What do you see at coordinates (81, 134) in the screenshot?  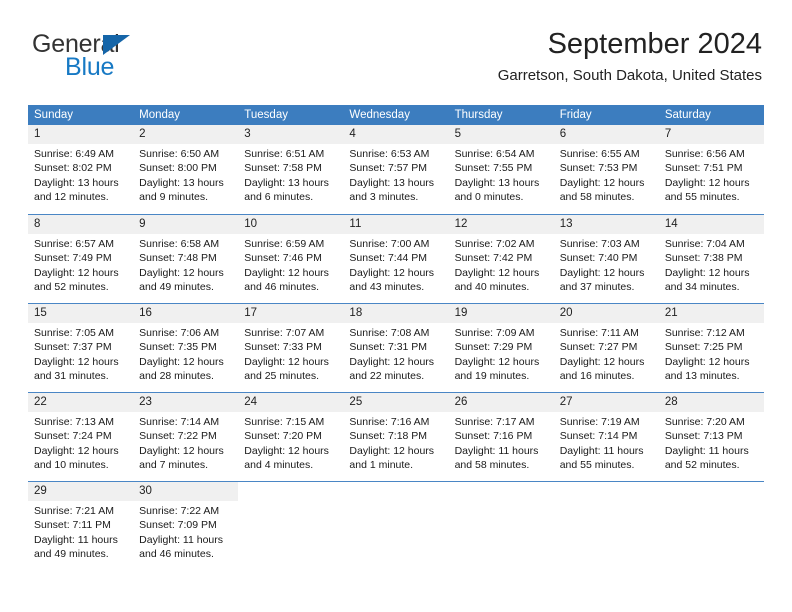 I see `day-number: 1` at bounding box center [81, 134].